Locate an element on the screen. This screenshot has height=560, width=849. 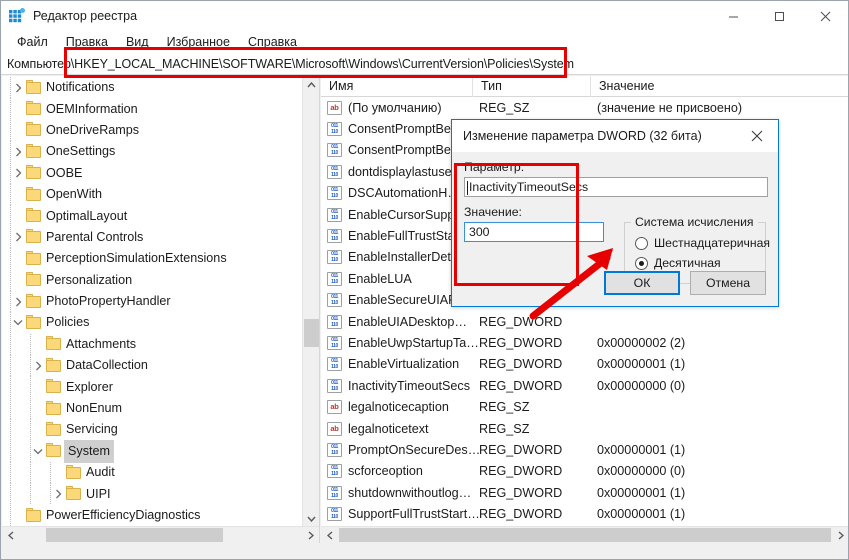
column-header-name: Имя is located at coordinates (397, 86).